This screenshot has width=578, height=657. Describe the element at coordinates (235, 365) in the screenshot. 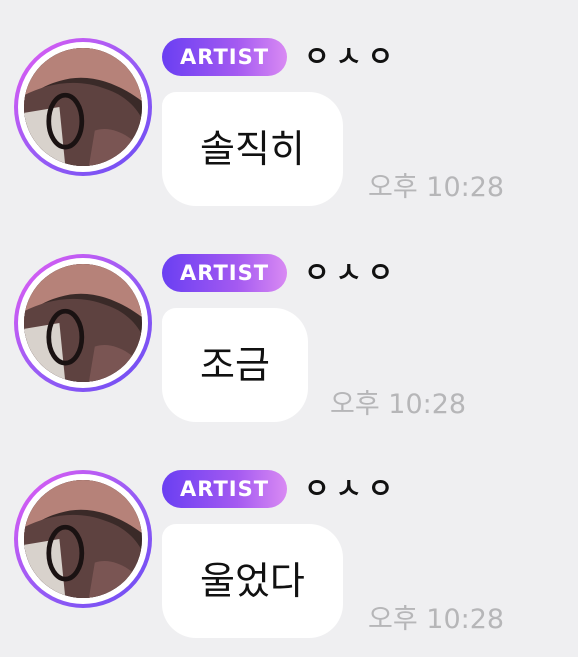

I see `message-bubble: 조금` at that location.